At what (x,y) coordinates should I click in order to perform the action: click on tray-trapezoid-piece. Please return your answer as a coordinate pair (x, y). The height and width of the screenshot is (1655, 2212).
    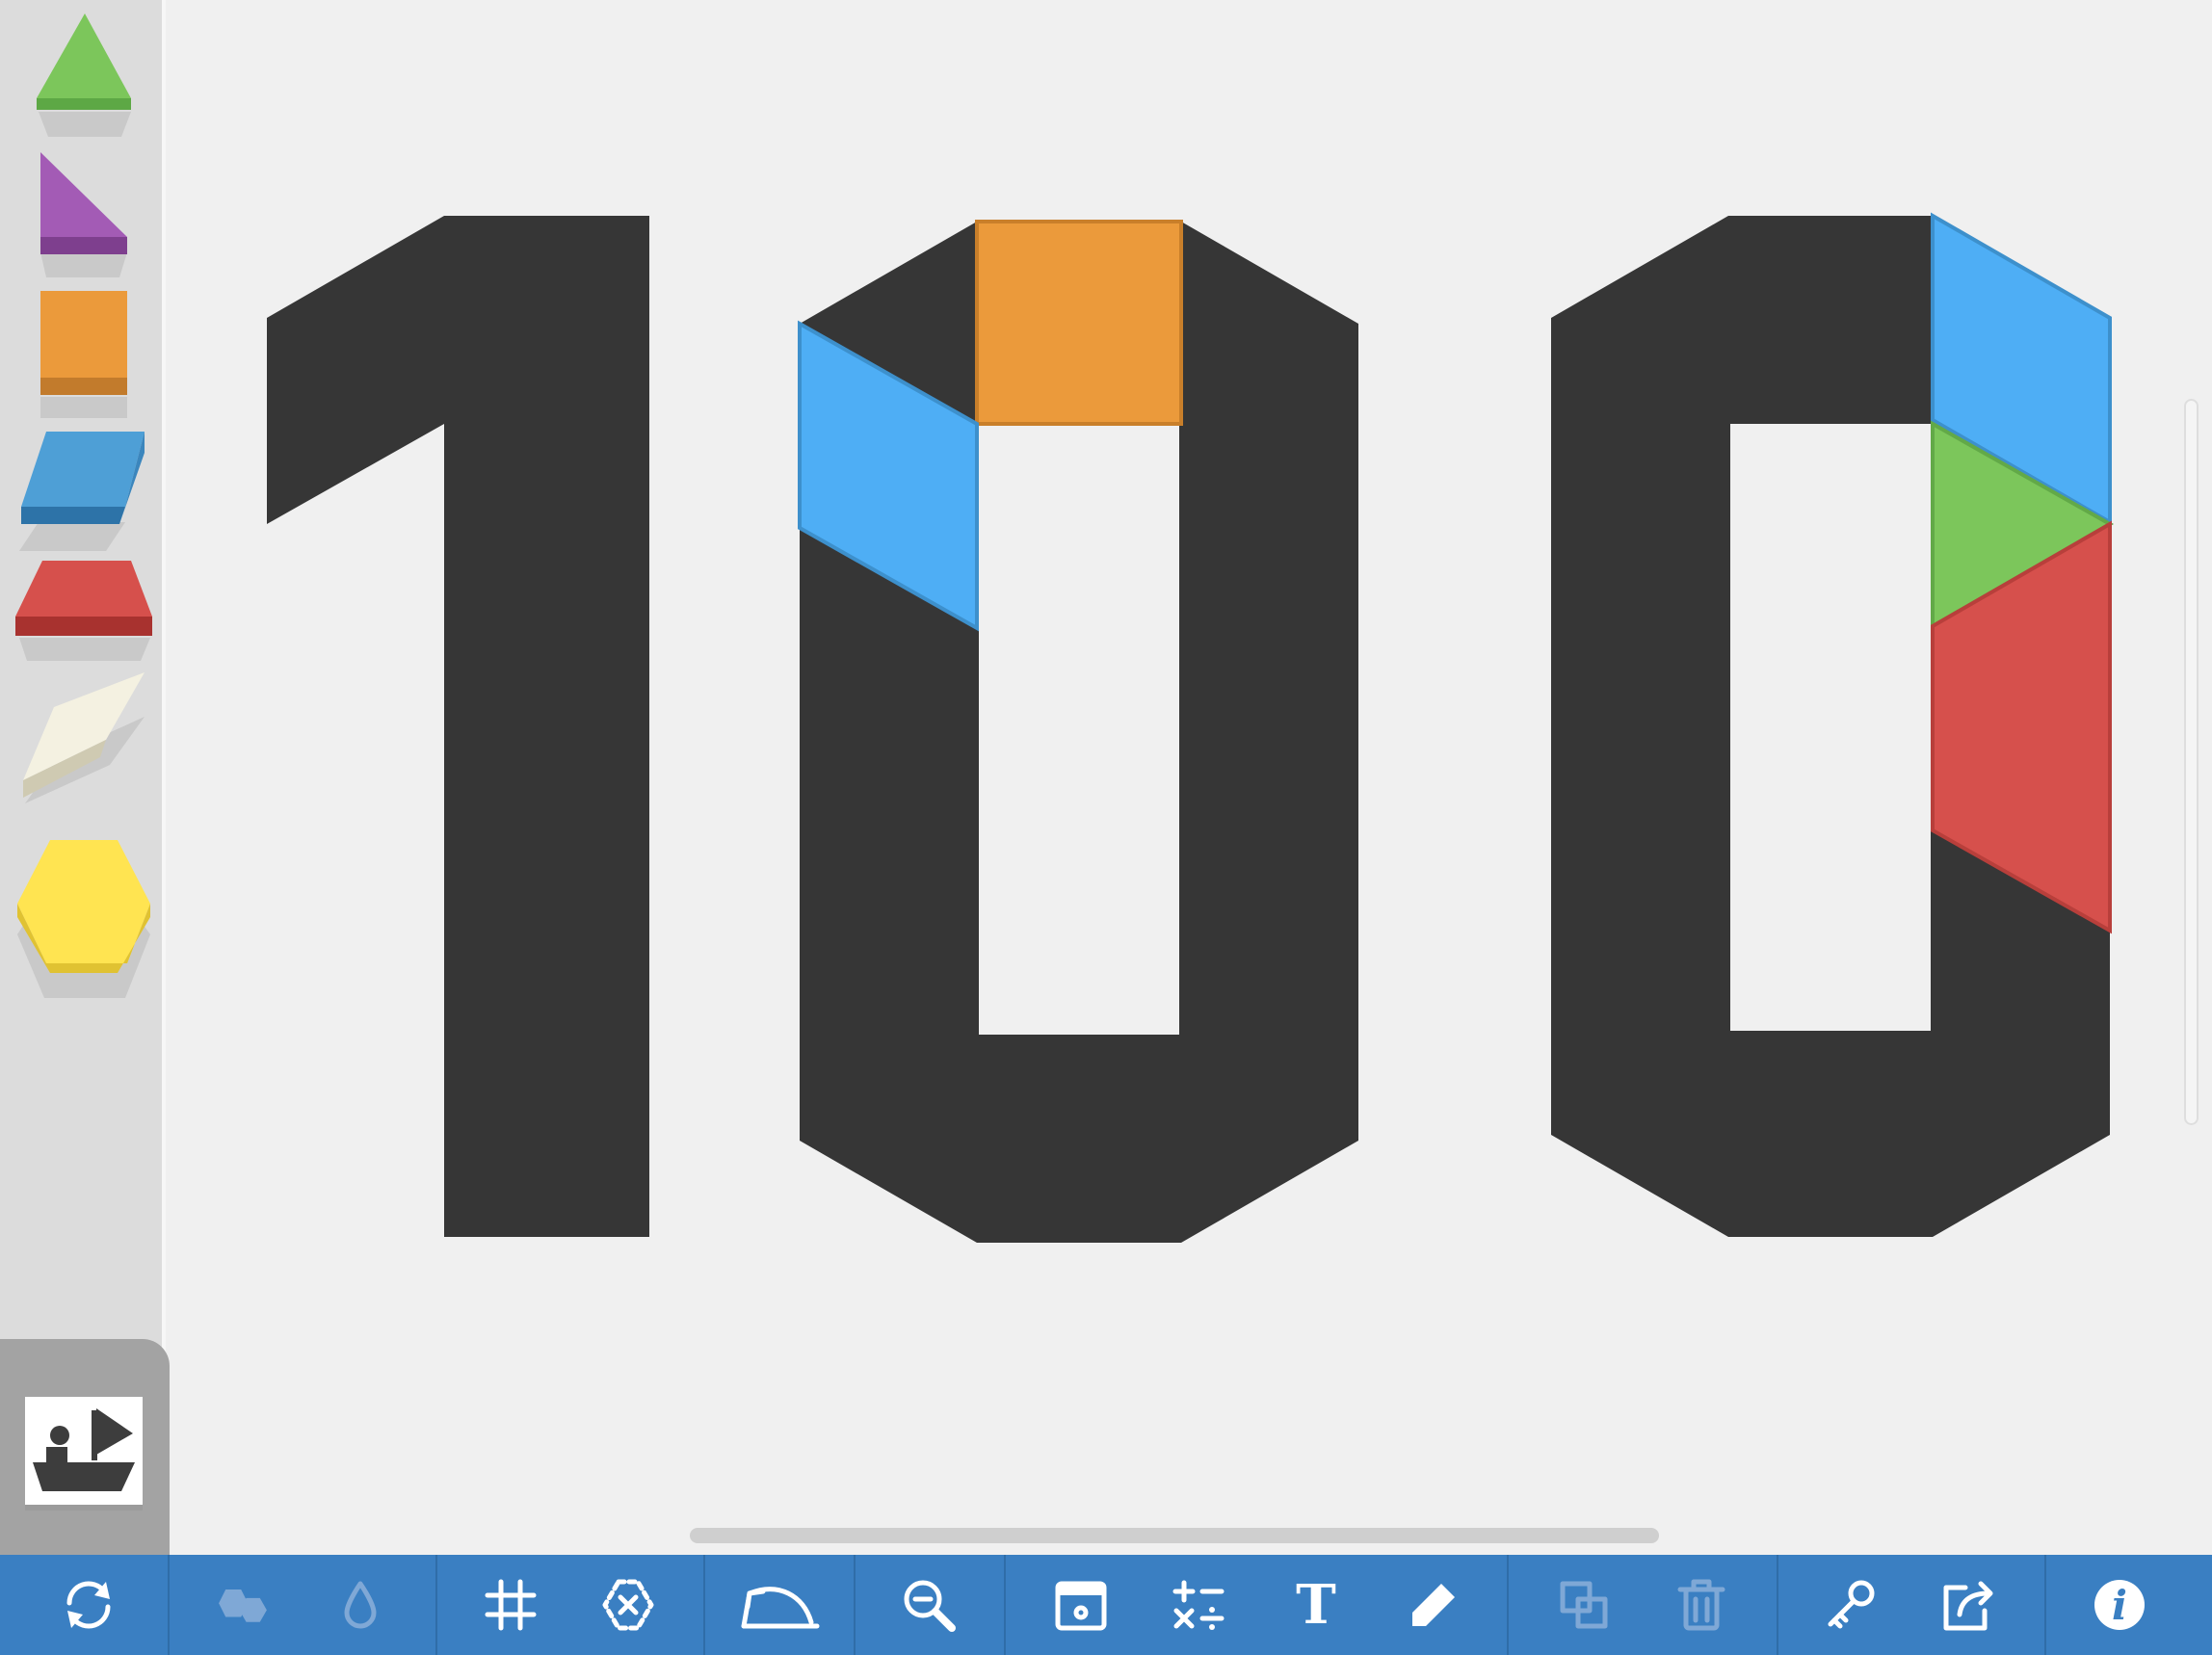
    Looking at the image, I should click on (83, 611).